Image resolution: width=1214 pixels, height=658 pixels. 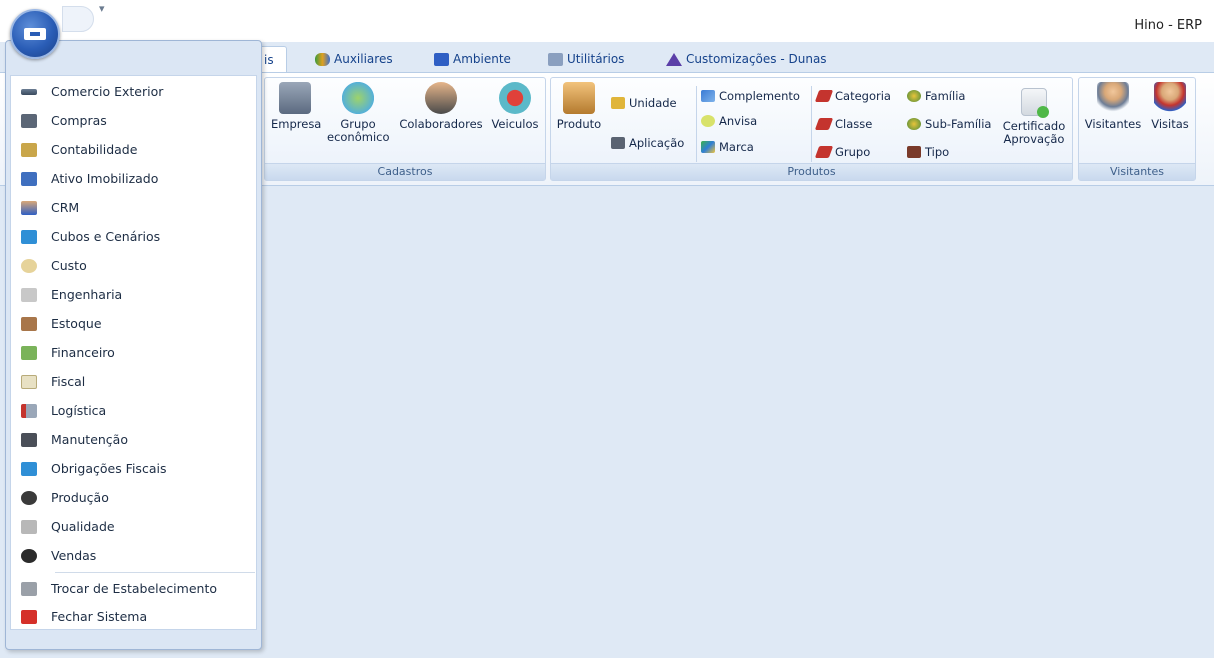 What do you see at coordinates (644, 103) in the screenshot?
I see `unidade-button: Unidade` at bounding box center [644, 103].